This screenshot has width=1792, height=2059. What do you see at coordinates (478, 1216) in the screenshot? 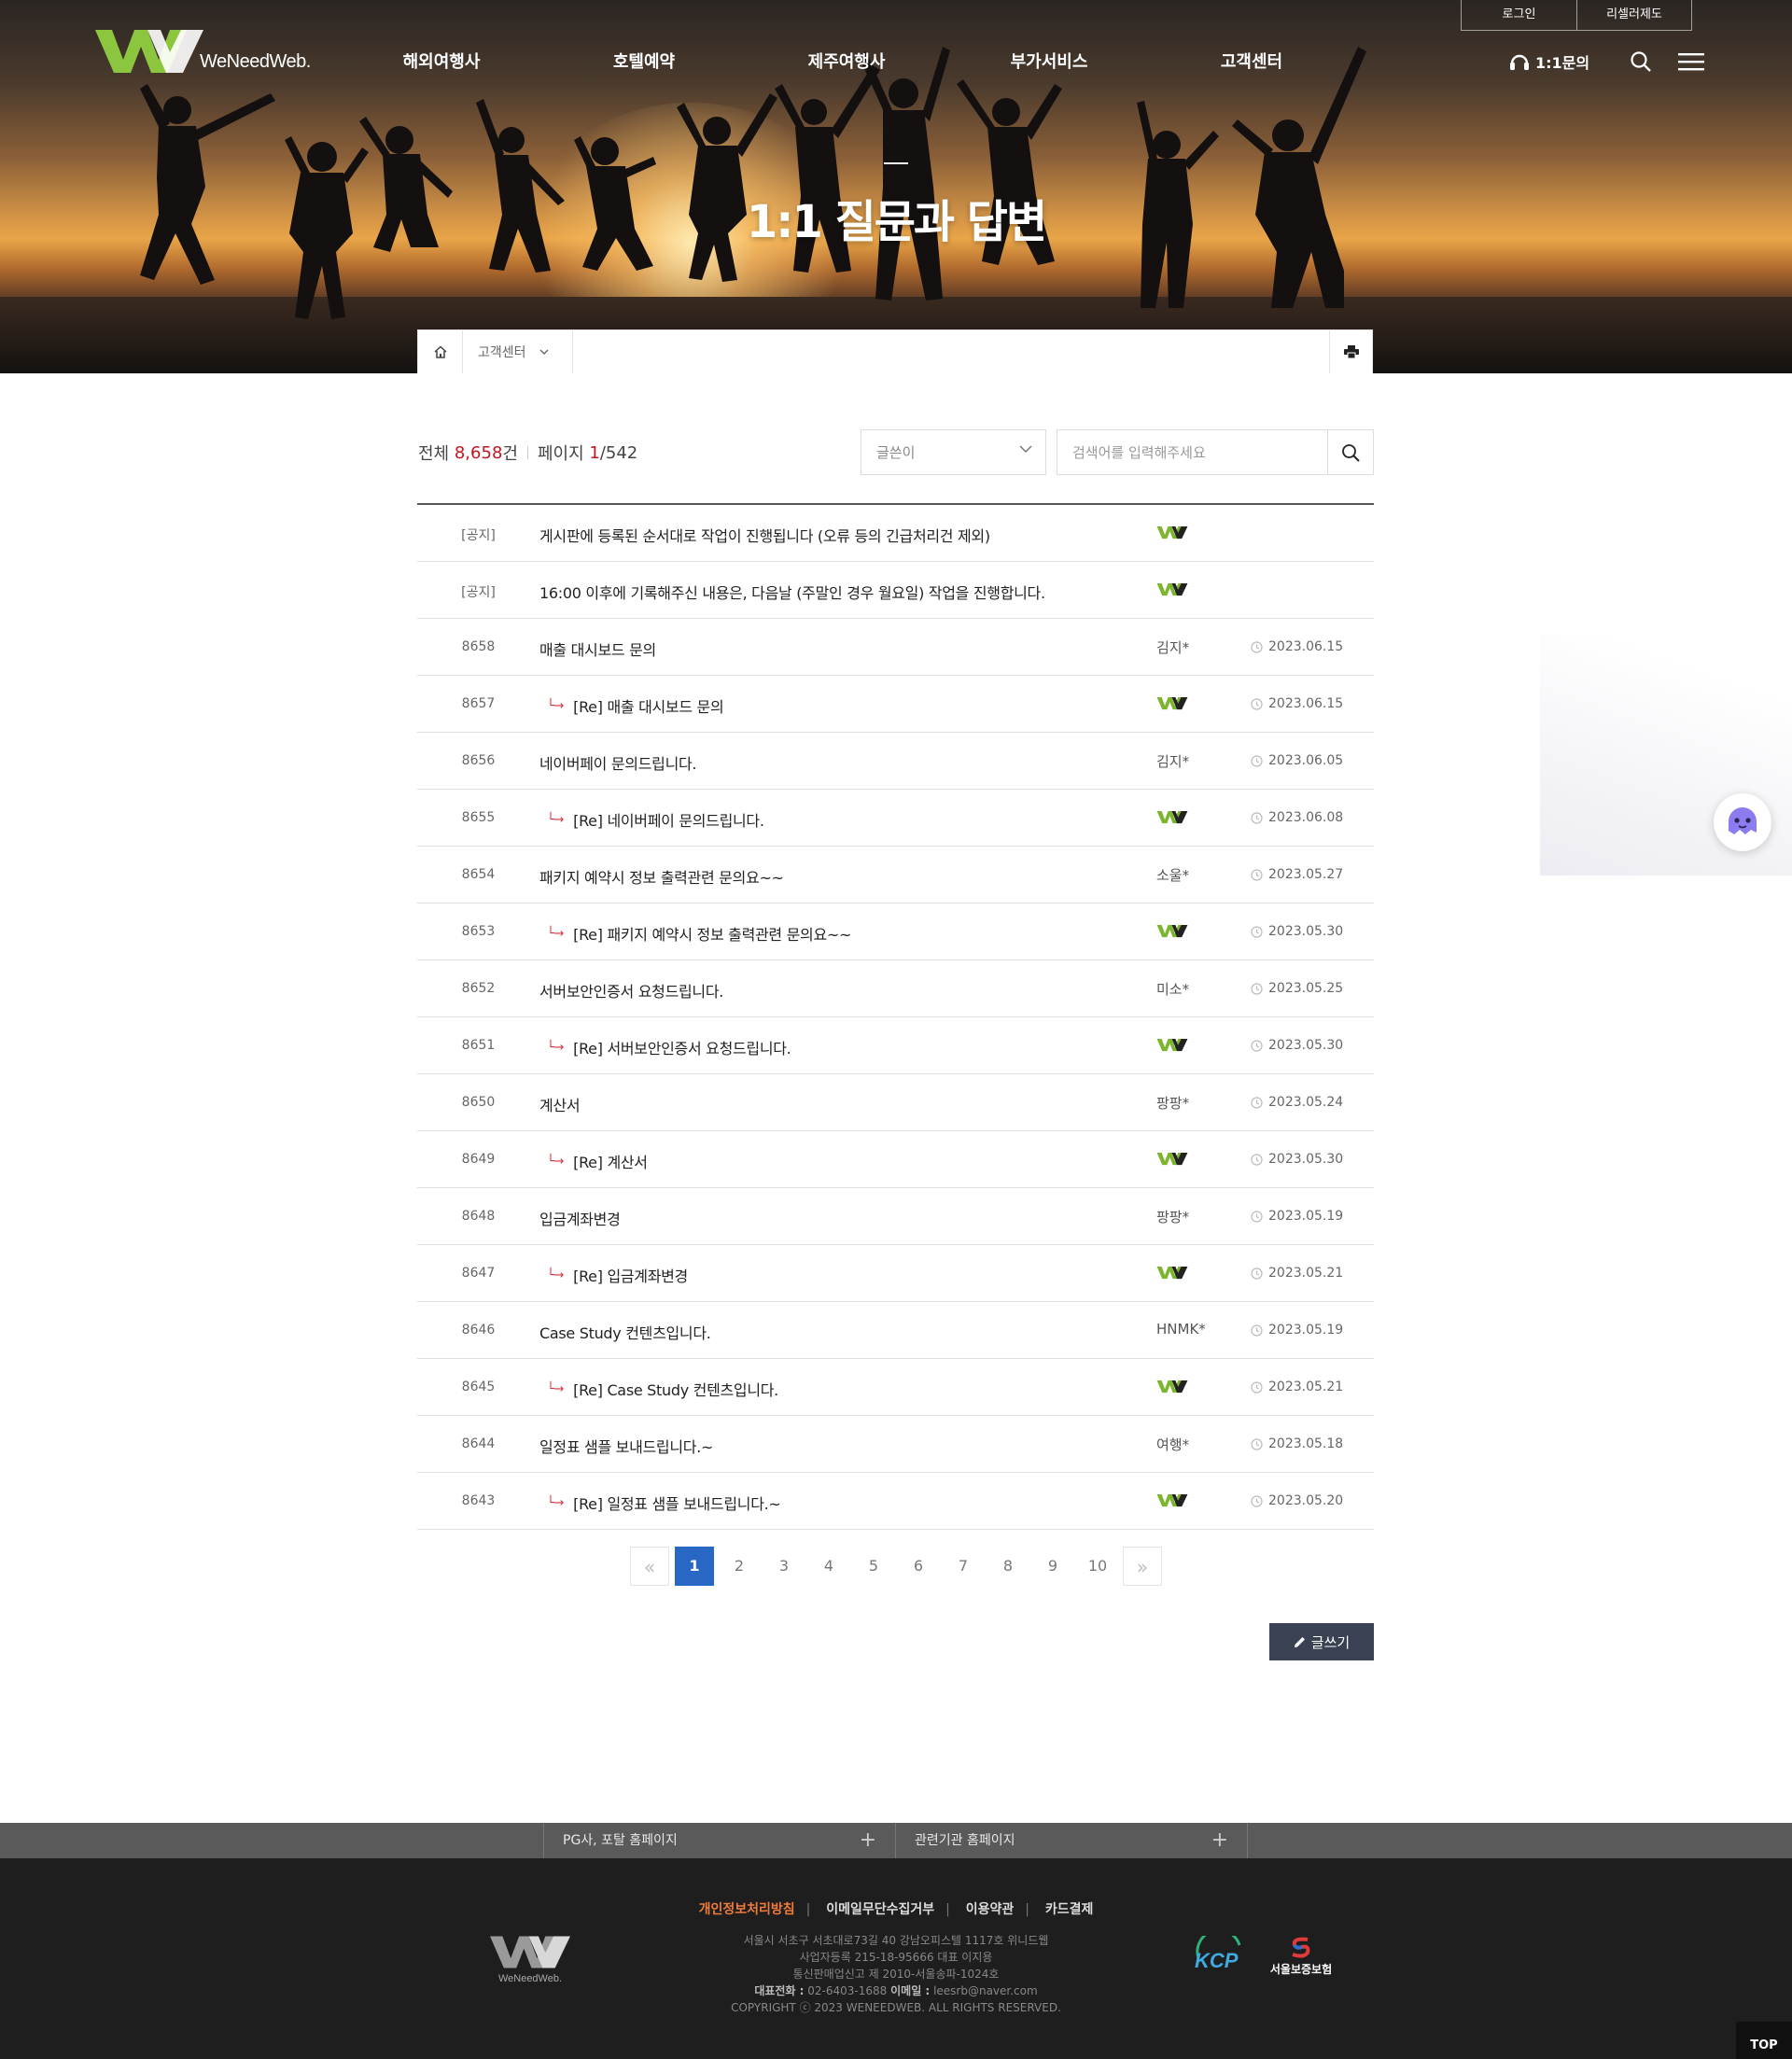
I see `post-number: 8648` at bounding box center [478, 1216].